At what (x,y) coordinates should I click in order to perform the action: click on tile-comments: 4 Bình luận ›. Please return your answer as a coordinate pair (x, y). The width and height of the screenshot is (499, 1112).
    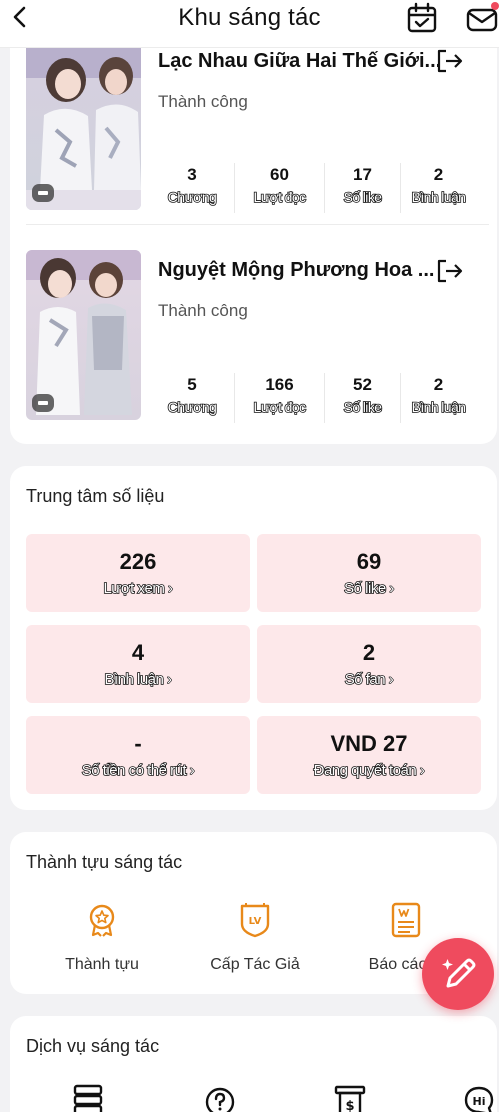
    Looking at the image, I should click on (138, 664).